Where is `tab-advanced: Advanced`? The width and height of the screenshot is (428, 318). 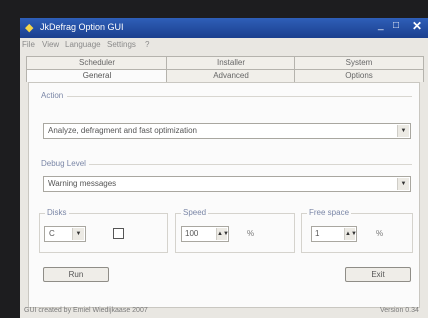
tab-advanced: Advanced is located at coordinates (231, 75).